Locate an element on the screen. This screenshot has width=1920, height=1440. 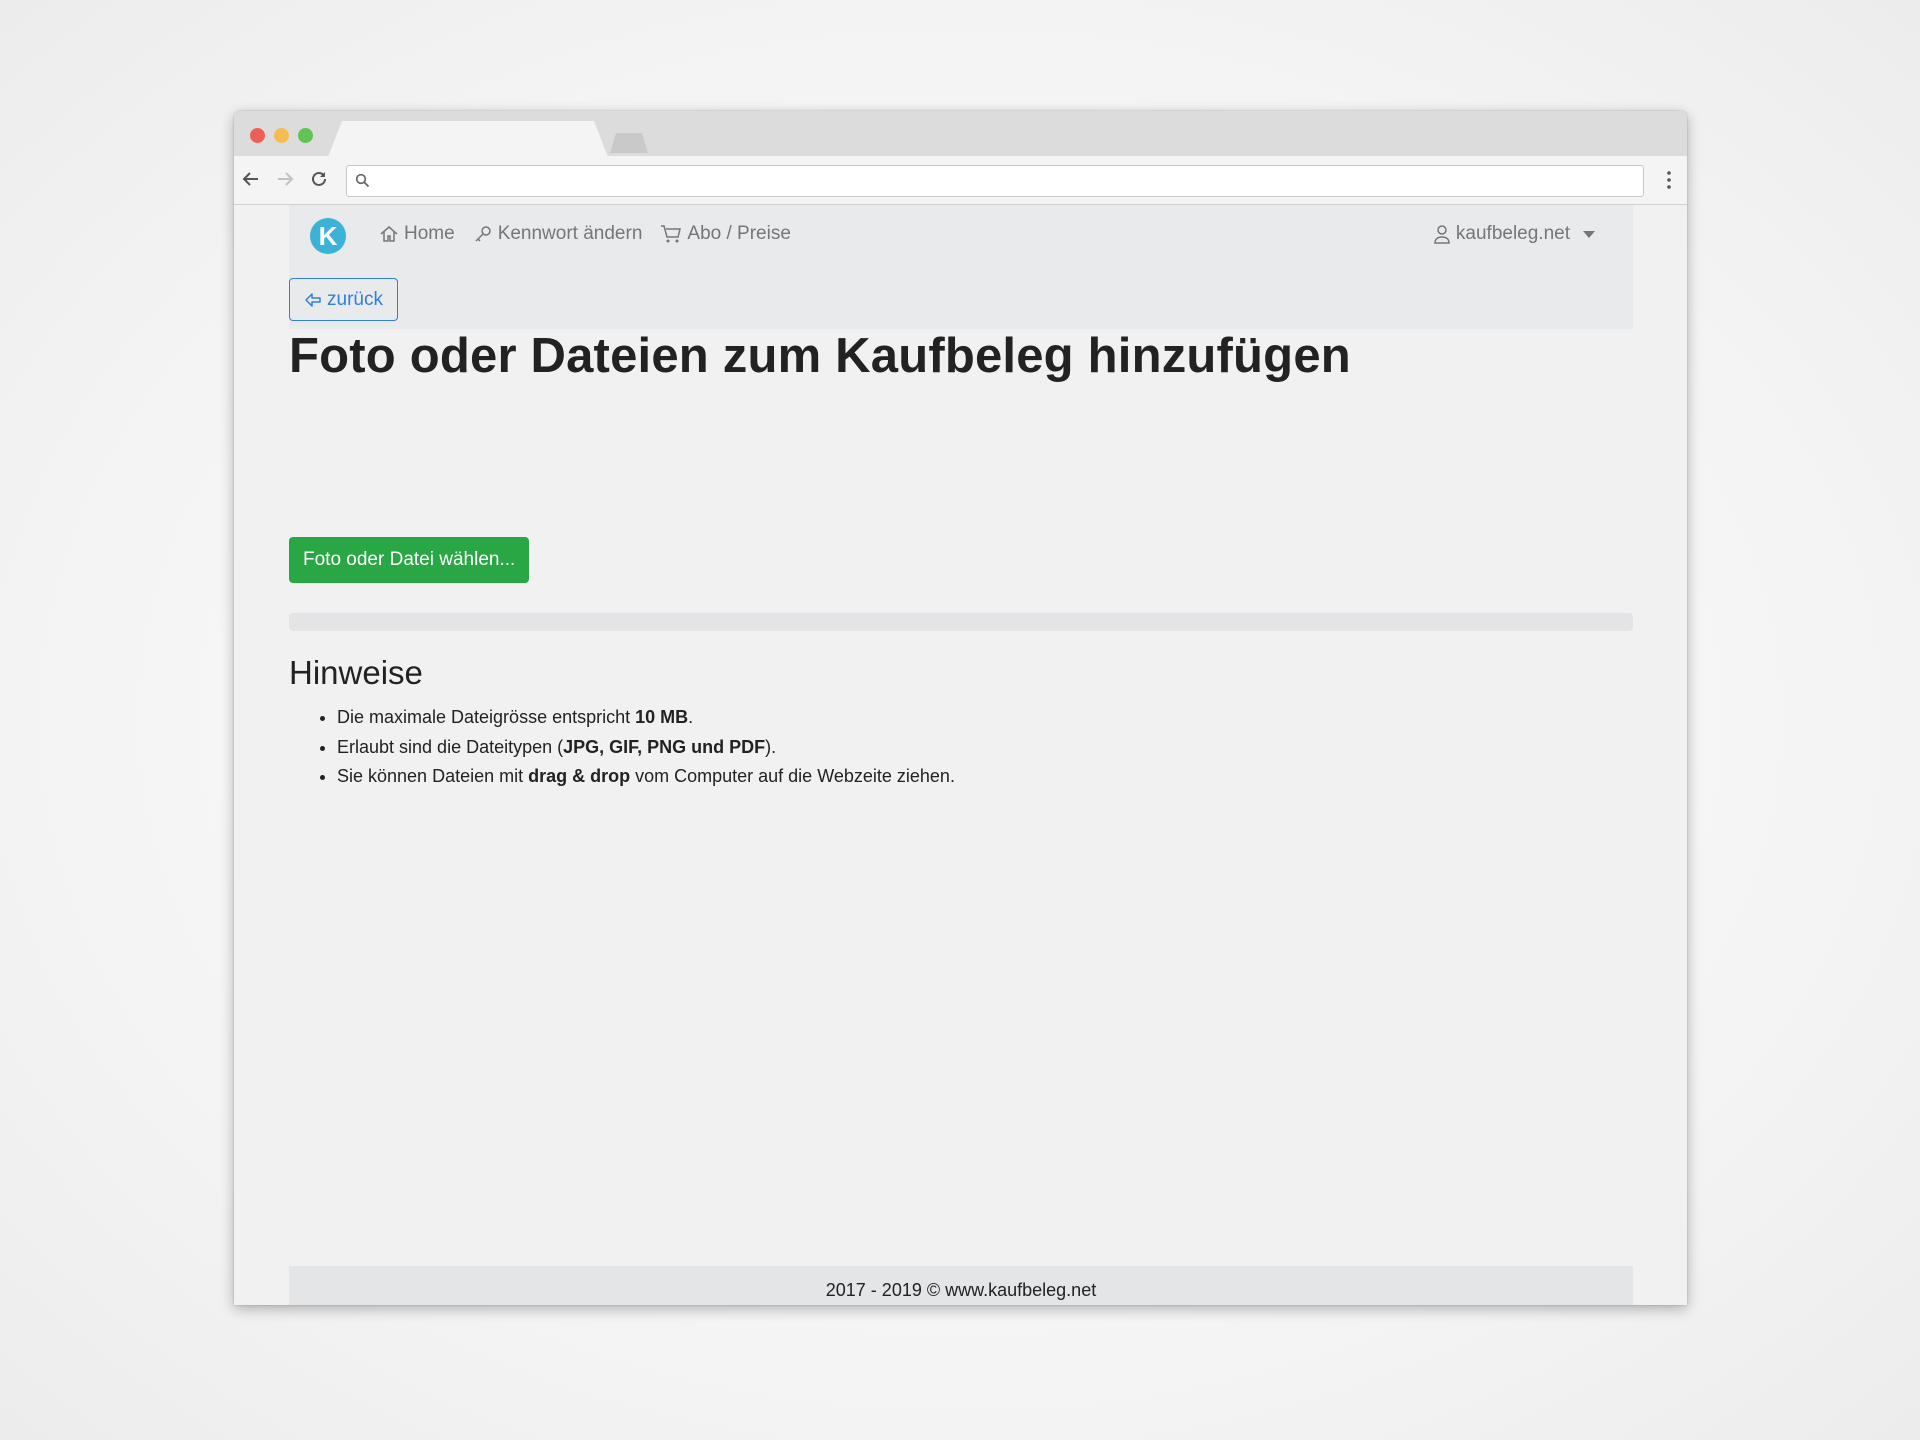
nav-link-pricing: Abo / Preise is located at coordinates (725, 234).